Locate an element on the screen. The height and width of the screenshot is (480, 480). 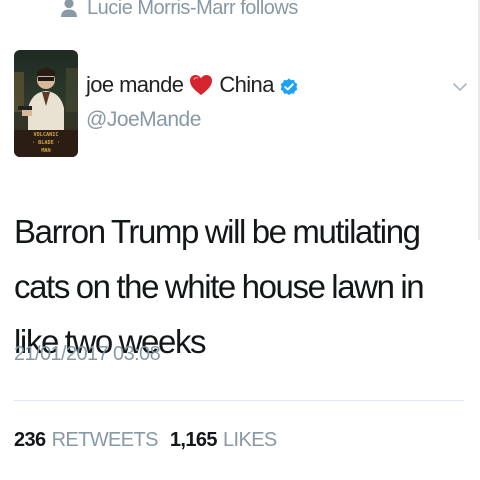
svg-text: · BLADE · is located at coordinates (46, 143).